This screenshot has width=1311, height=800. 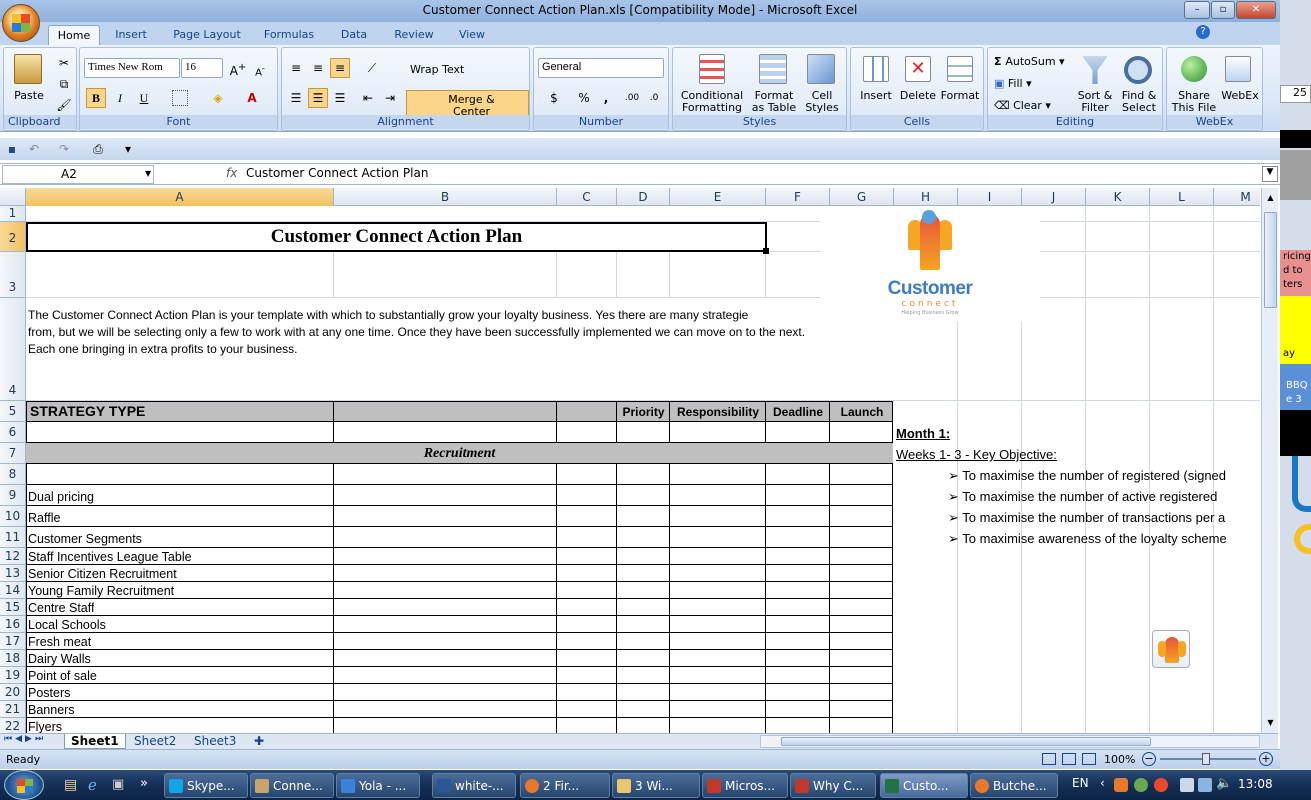 I want to click on column-header-g: G, so click(x=862, y=197).